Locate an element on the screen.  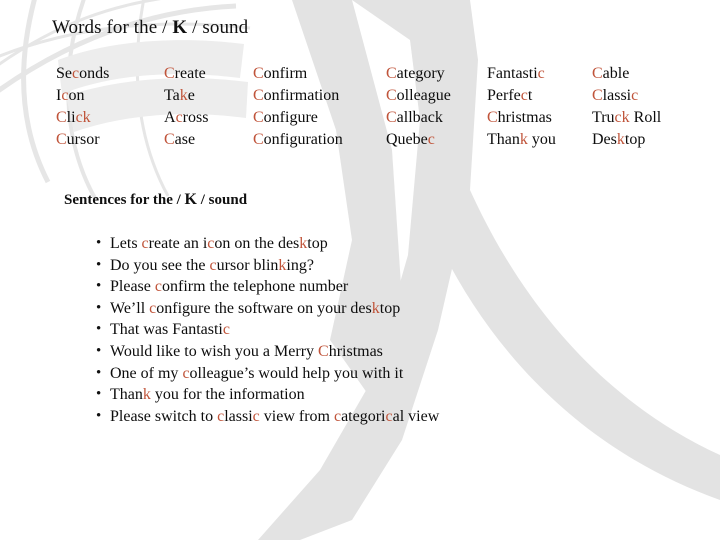
word-text-run: reate is located at coordinates (190, 73).